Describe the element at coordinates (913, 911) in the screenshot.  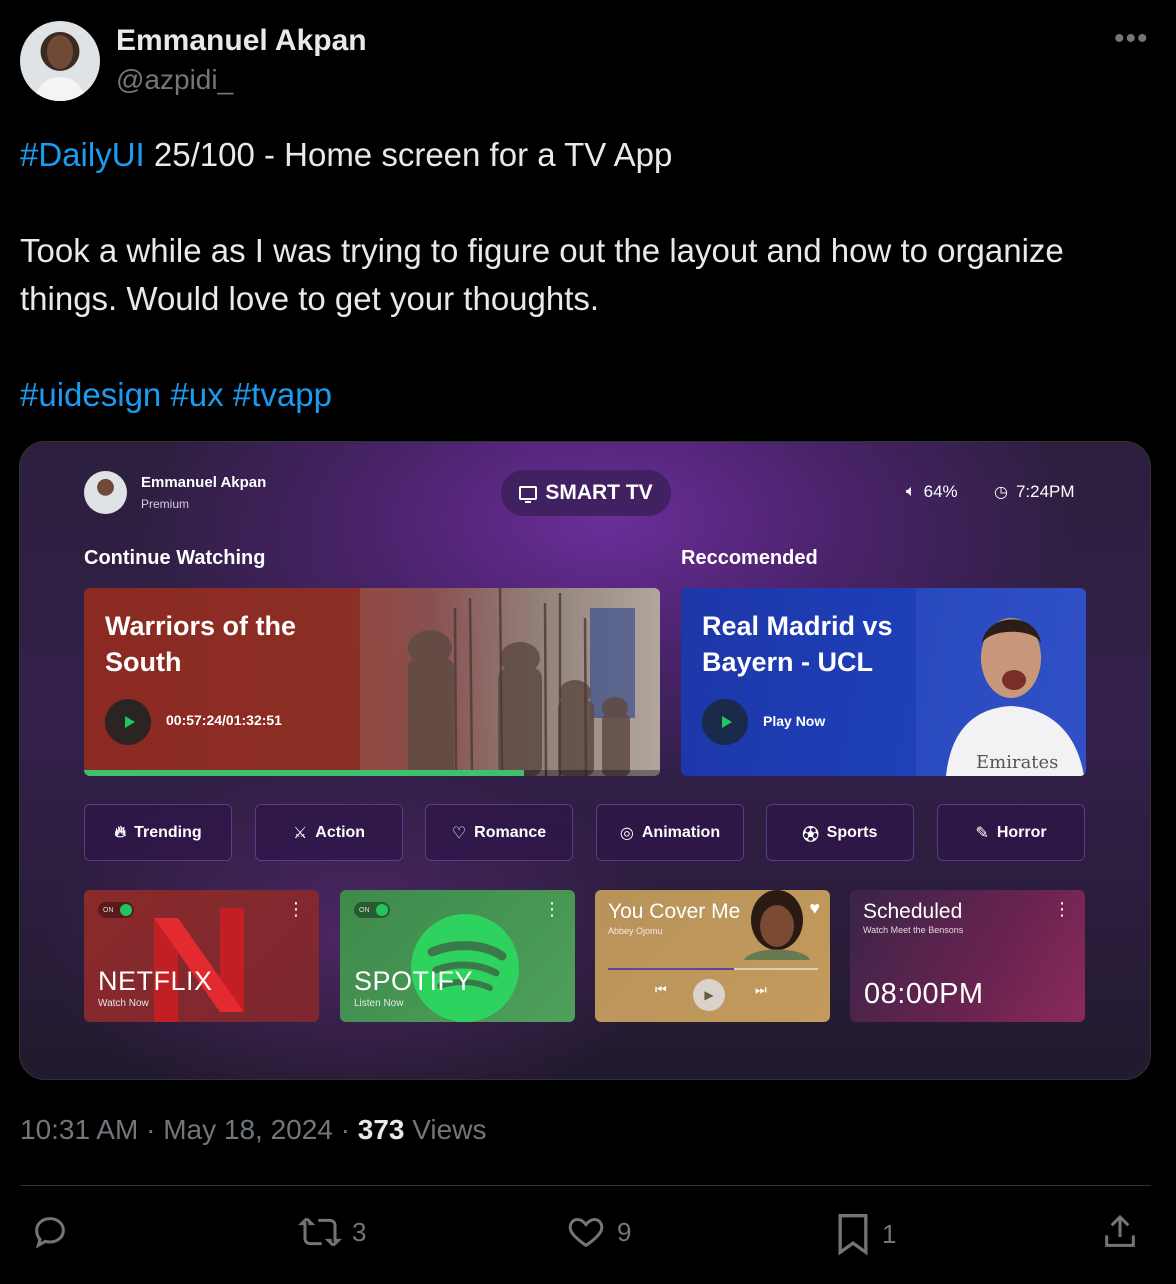
I see `scheduled-title: Scheduled` at that location.